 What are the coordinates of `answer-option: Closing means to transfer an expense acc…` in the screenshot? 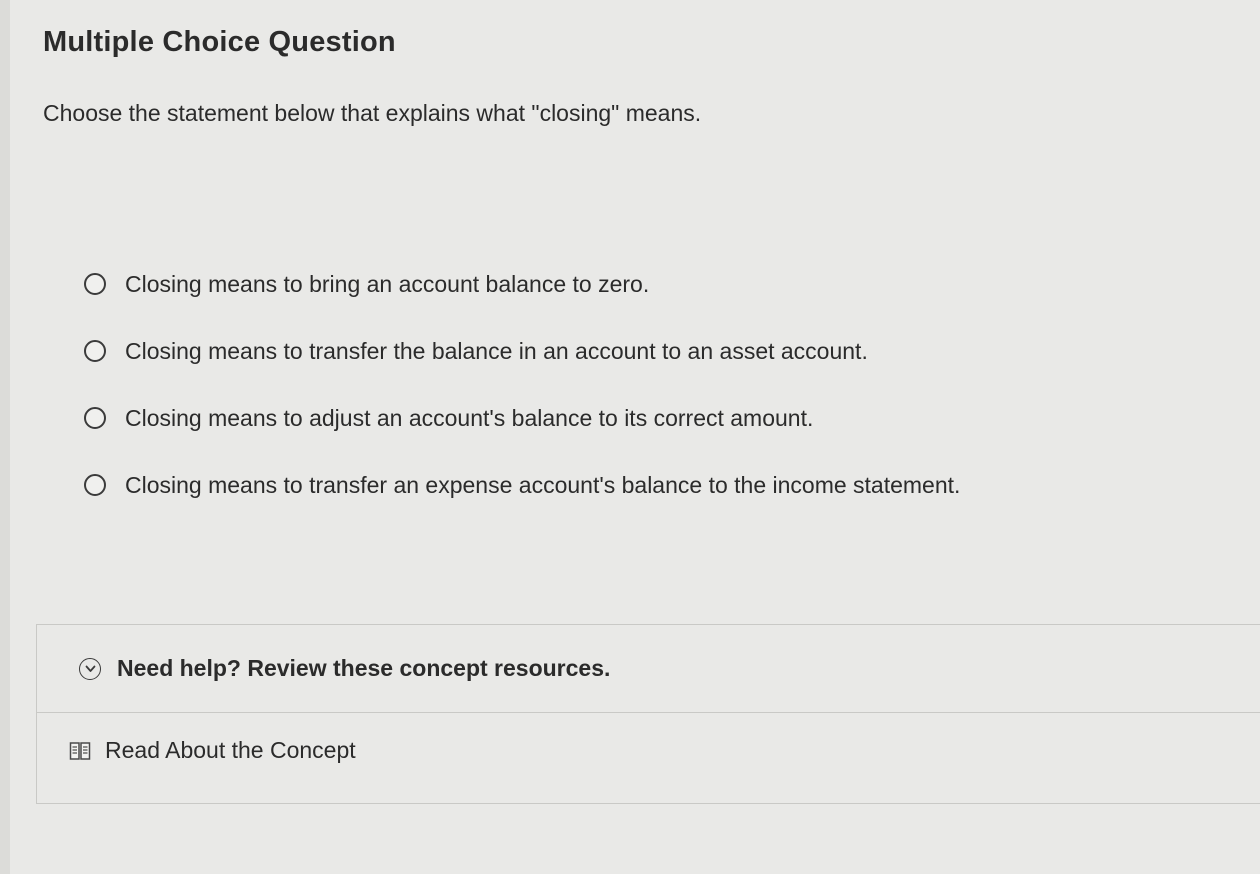 It's located at (634, 485).